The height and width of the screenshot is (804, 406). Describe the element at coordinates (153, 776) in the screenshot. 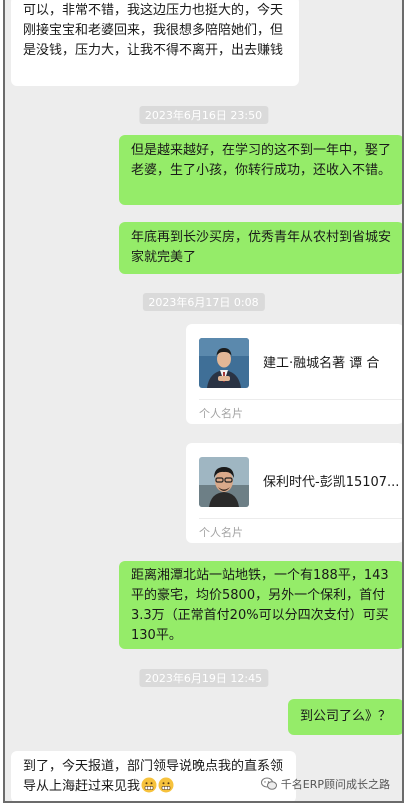

I see `message-bubble-left: 到了，今天报道，部门领导说晚点我的直系领导从上海赶过来见我` at that location.